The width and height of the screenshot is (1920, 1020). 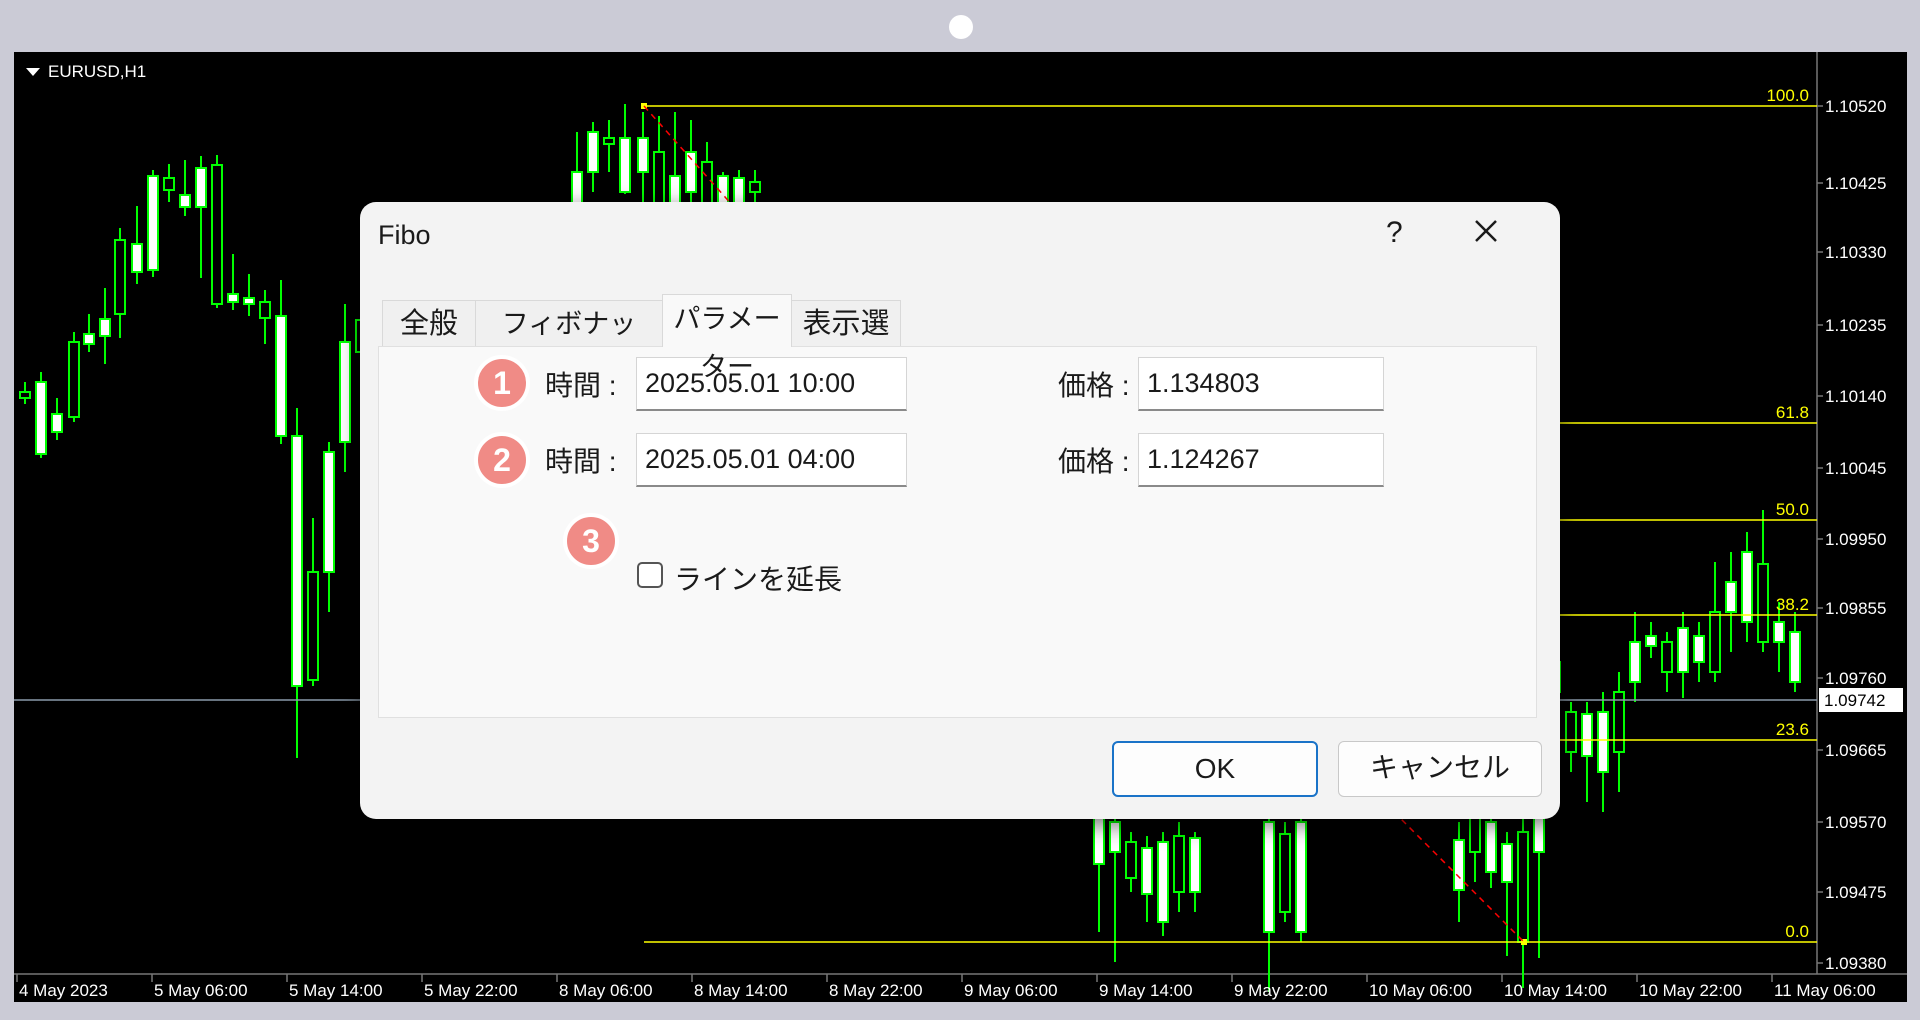 What do you see at coordinates (1855, 183) in the screenshot?
I see `price-label-1: 1.10425` at bounding box center [1855, 183].